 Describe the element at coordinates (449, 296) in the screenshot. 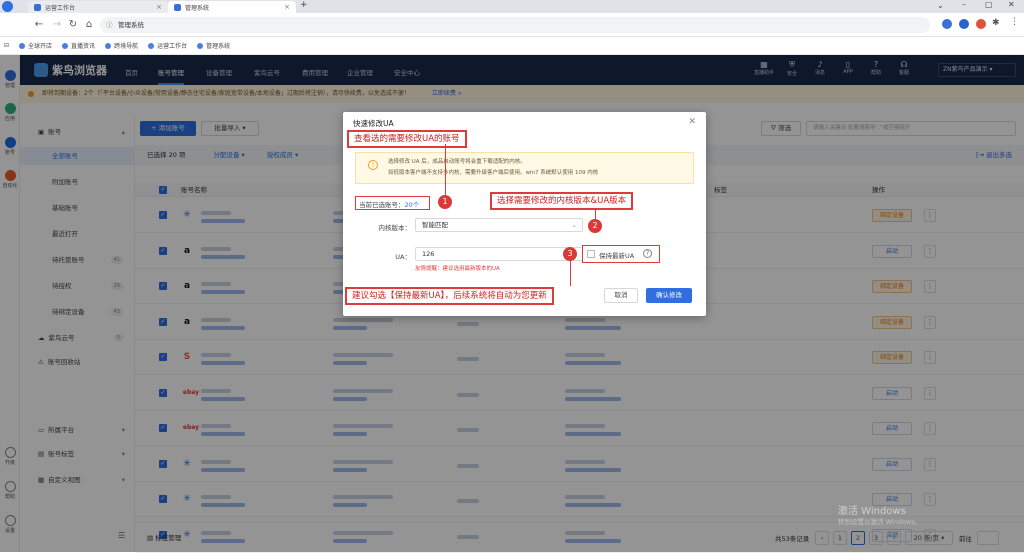

I see `annotation-3: 建议勾选【保持最新UA】，后续系统将自动为您更新` at that location.